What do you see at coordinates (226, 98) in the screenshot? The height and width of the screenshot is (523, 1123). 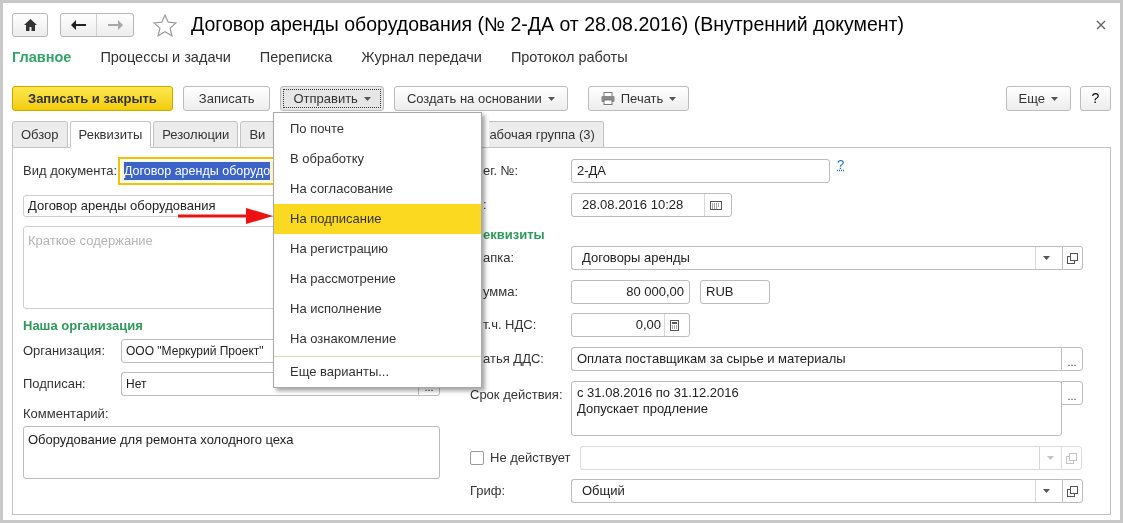 I see `toolbar-button: Записать` at bounding box center [226, 98].